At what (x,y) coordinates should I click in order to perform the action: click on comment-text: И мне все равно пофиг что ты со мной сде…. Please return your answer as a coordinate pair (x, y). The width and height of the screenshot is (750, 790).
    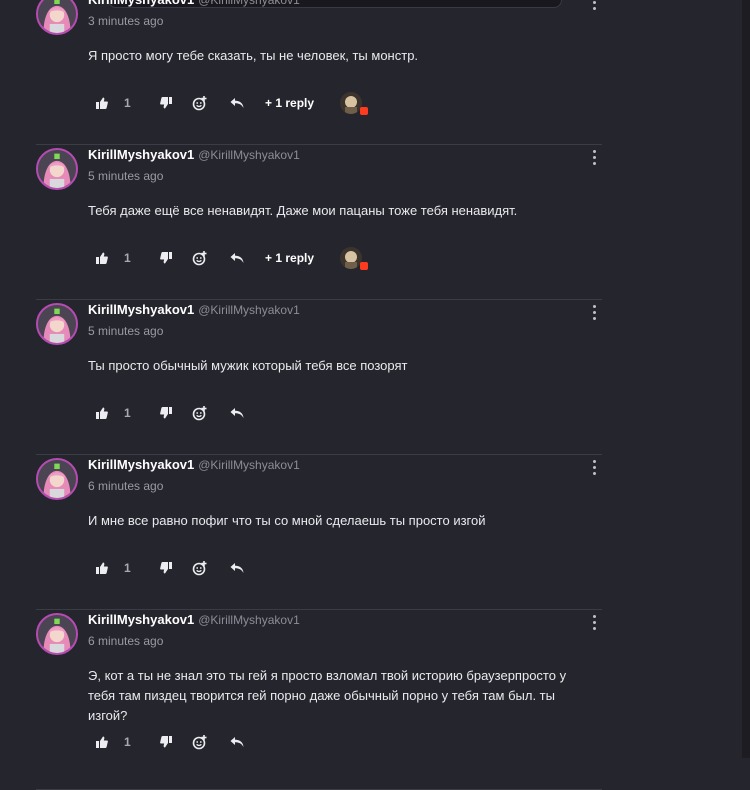
    Looking at the image, I should click on (287, 520).